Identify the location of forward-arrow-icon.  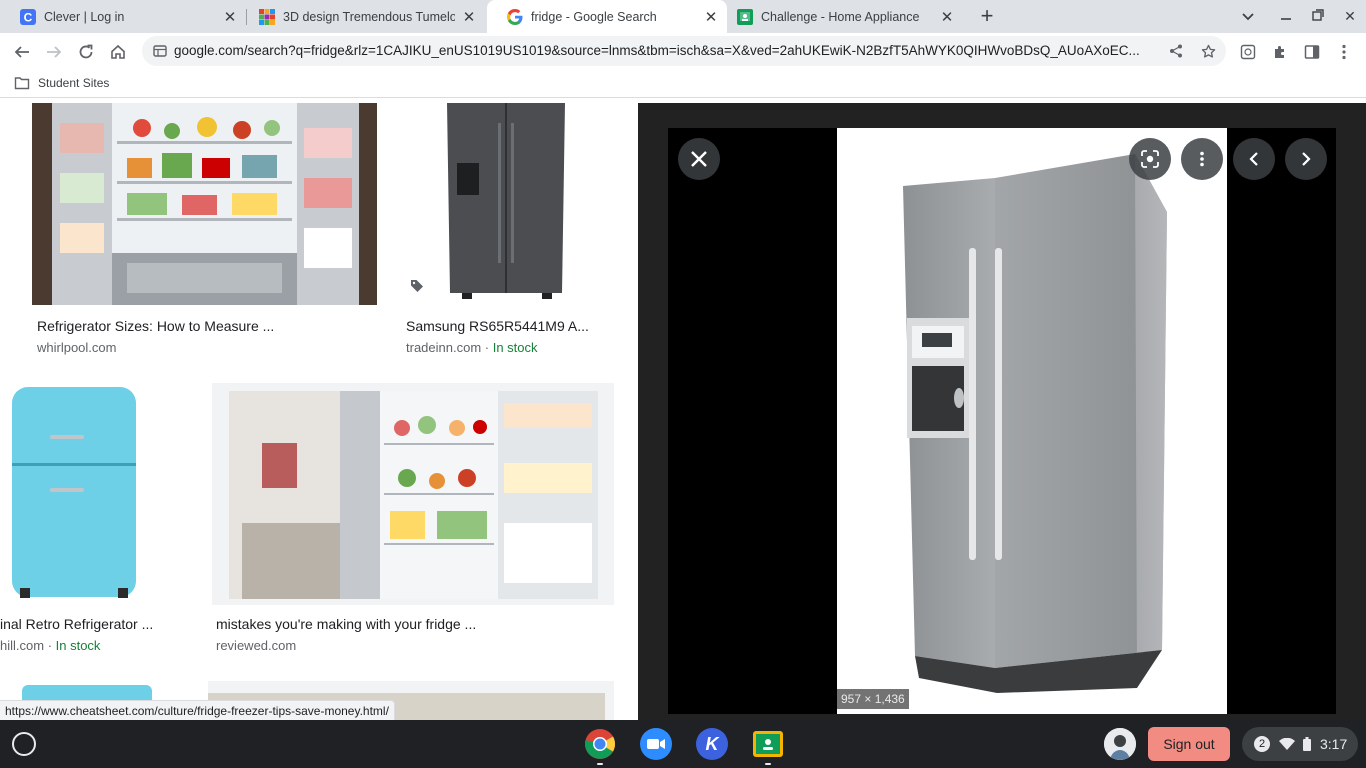
(54, 52).